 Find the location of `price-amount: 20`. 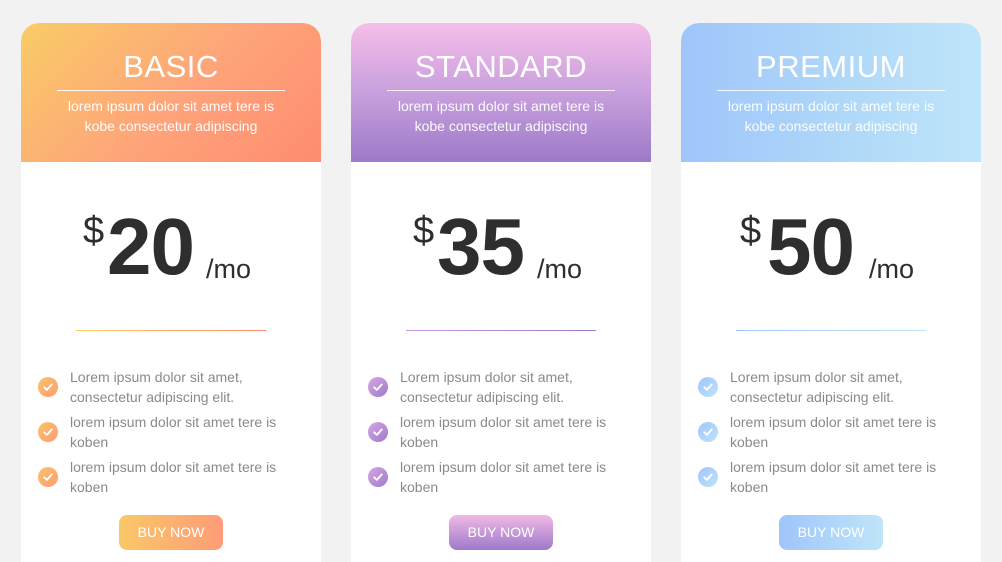

price-amount: 20 is located at coordinates (151, 246).